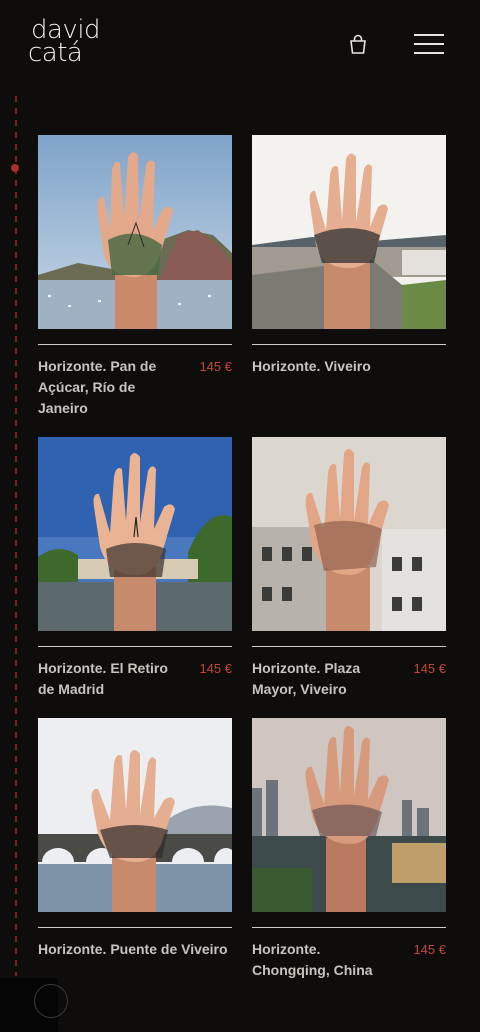  I want to click on hamburger-menu-icon, so click(429, 44).